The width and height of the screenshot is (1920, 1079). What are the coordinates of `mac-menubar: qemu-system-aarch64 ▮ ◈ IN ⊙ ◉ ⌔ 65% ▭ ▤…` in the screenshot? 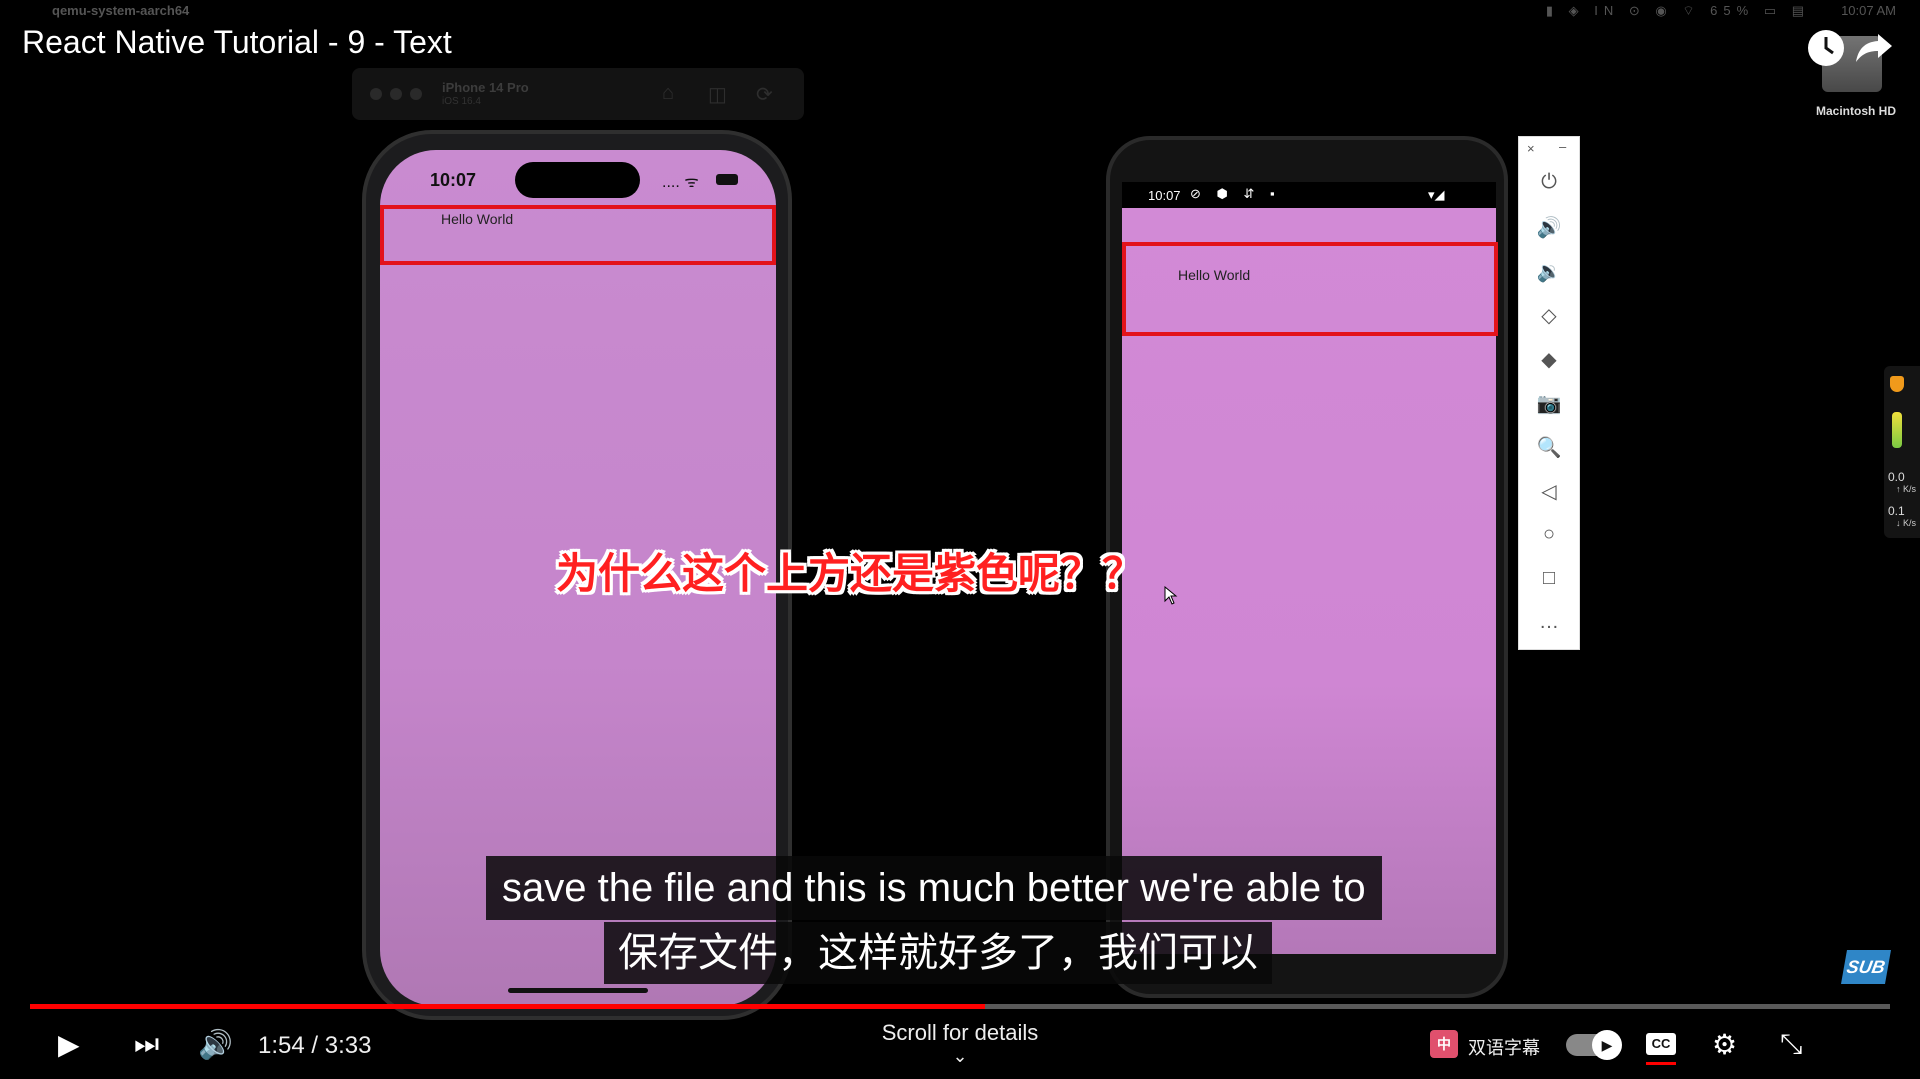 It's located at (960, 11).